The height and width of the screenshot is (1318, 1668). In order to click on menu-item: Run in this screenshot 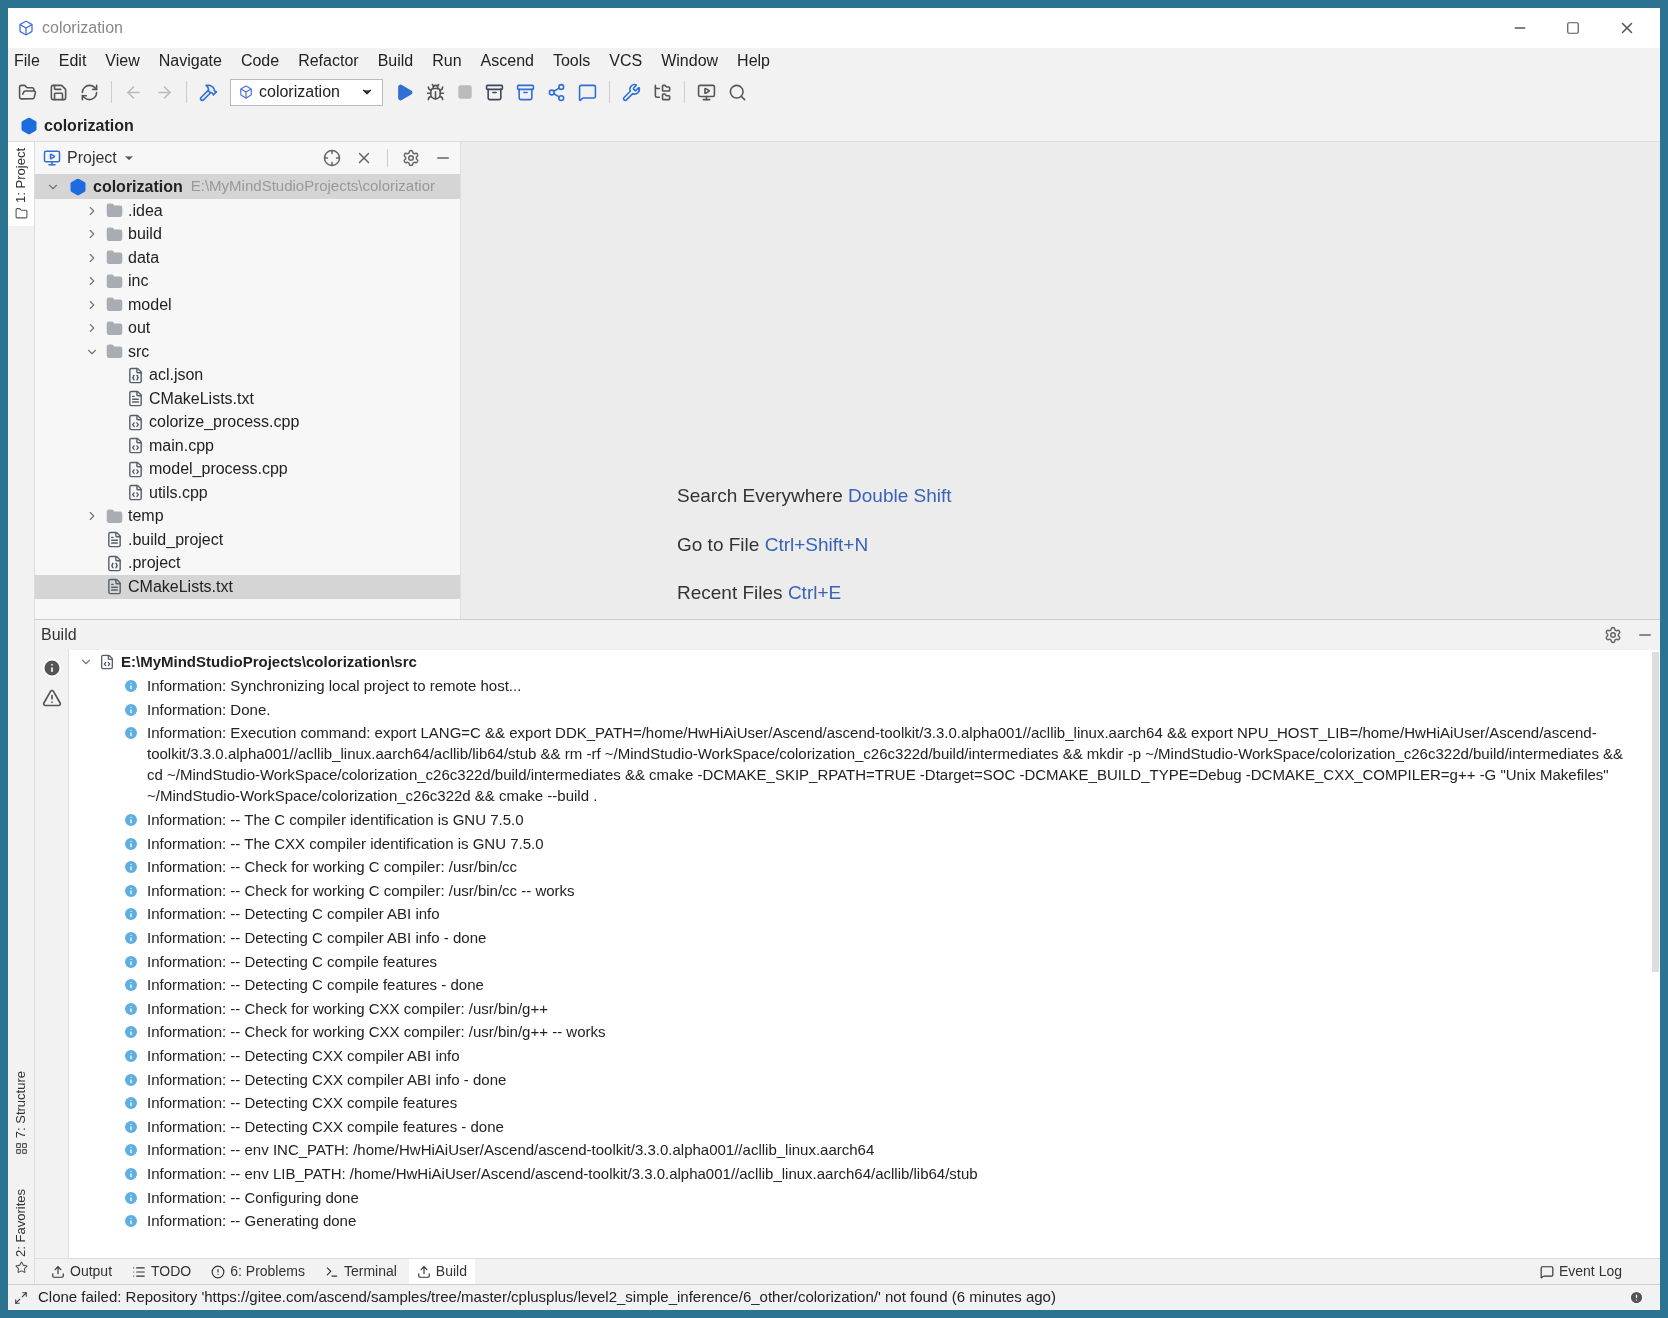, I will do `click(447, 61)`.